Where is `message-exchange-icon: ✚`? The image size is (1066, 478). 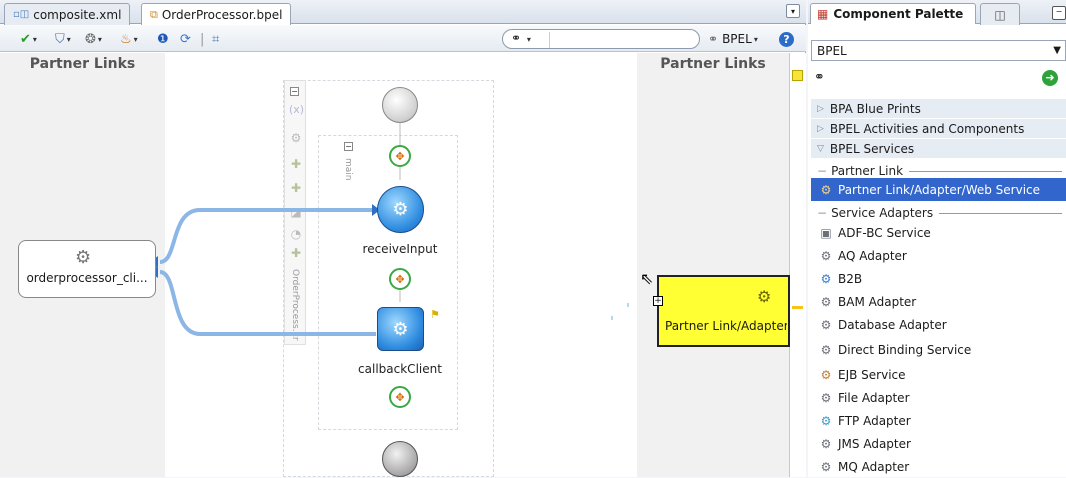
message-exchange-icon: ✚ is located at coordinates (296, 253).